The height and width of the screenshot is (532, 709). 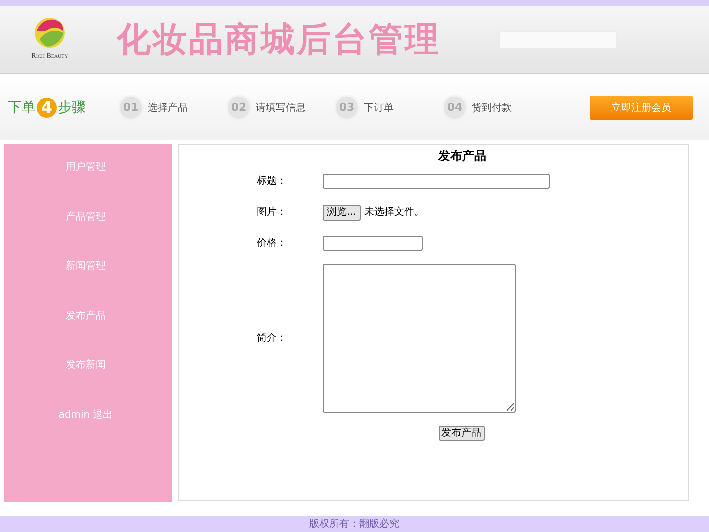 I want to click on steps-number: 4, so click(x=47, y=108).